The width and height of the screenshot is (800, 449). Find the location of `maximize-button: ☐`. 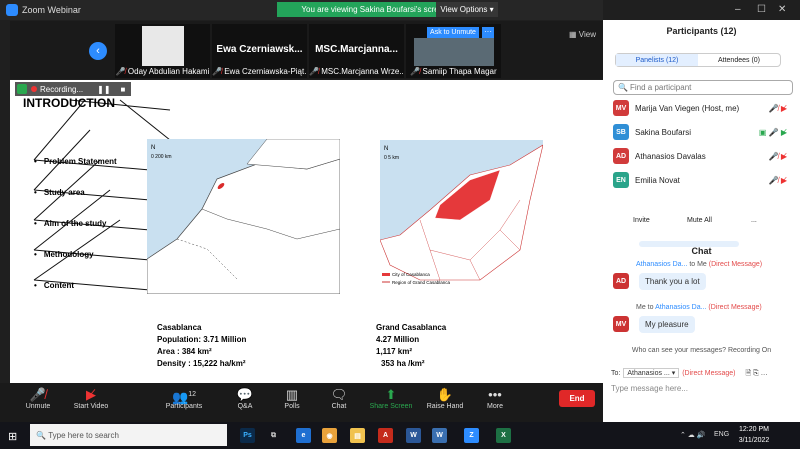

maximize-button: ☐ is located at coordinates (761, 9).